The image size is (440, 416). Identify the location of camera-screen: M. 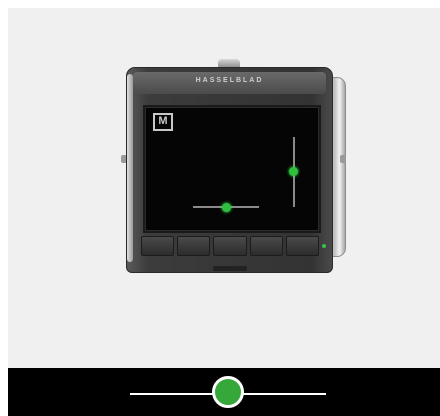
(232, 169).